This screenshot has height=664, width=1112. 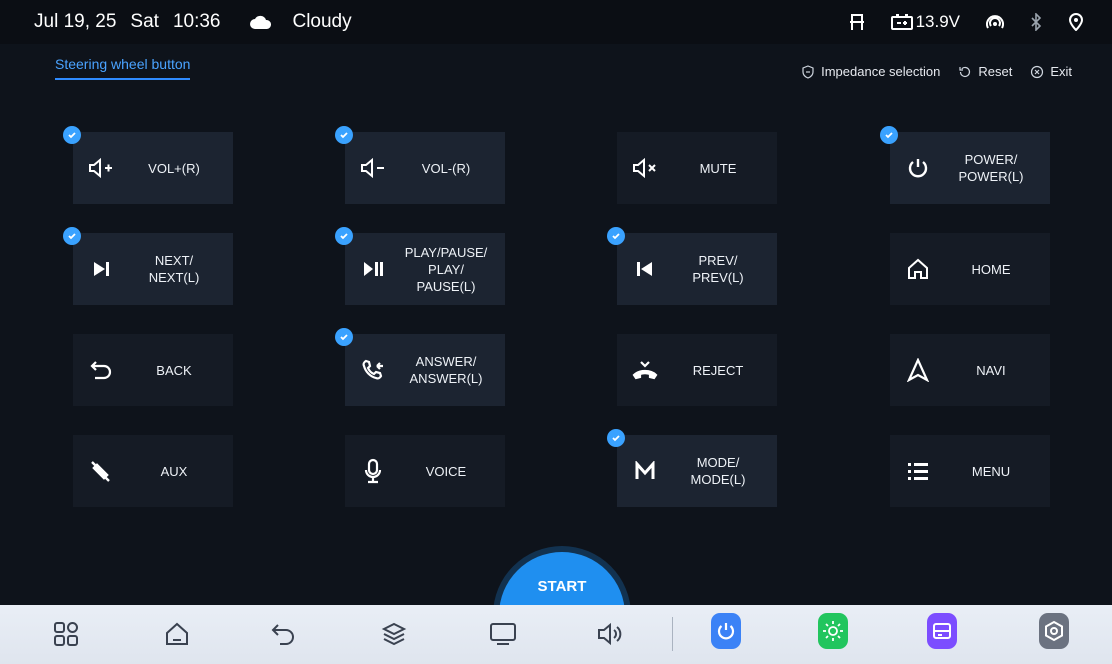 What do you see at coordinates (174, 471) in the screenshot?
I see `button-label: AUX` at bounding box center [174, 471].